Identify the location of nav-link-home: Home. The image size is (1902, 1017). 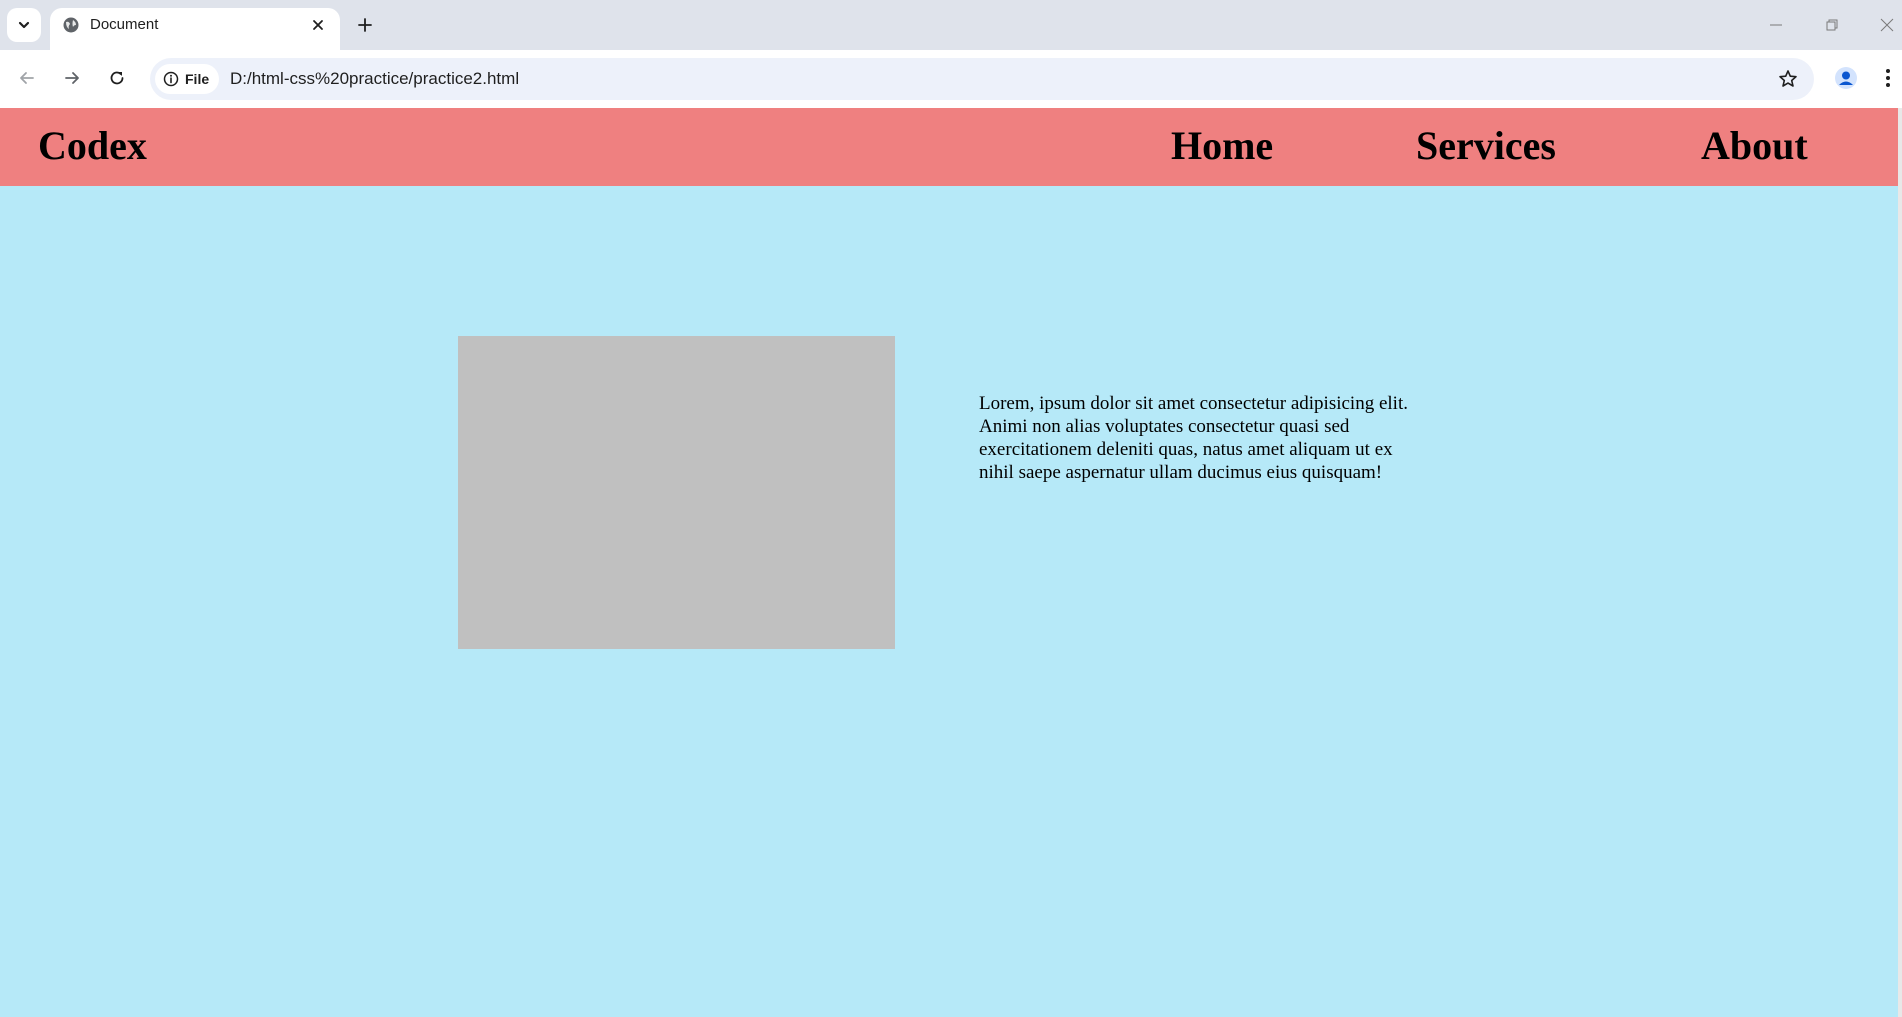
(1222, 146).